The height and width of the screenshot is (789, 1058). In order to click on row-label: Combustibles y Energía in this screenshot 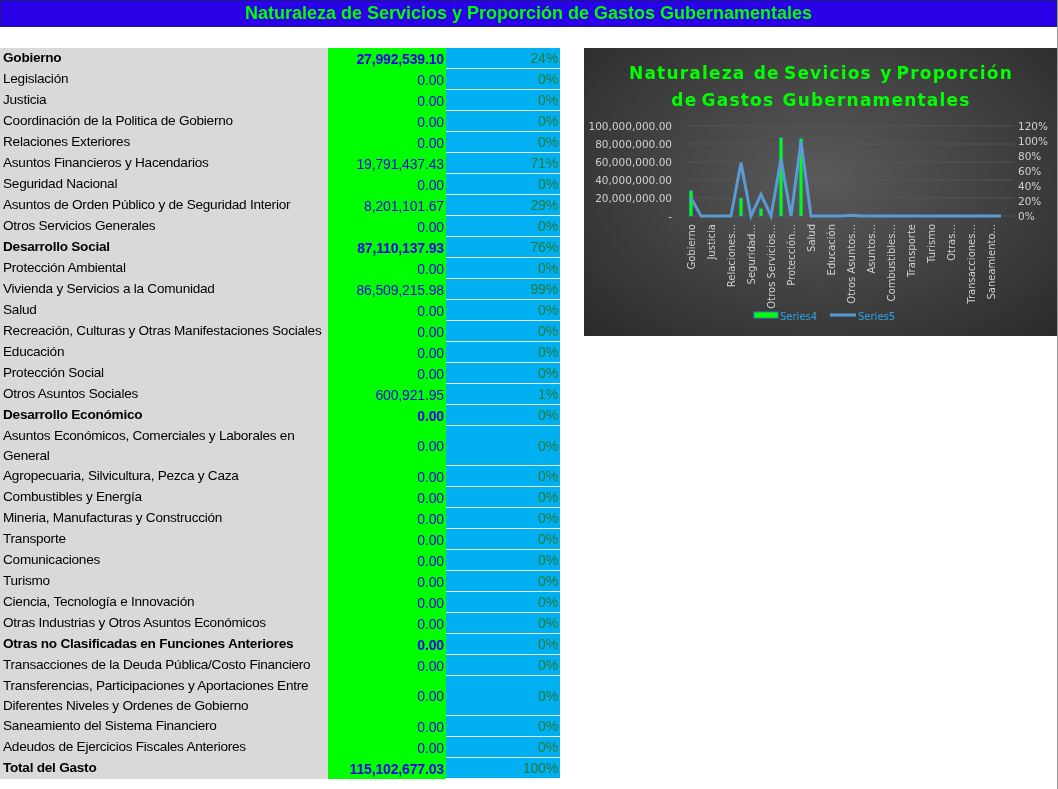, I will do `click(164, 497)`.